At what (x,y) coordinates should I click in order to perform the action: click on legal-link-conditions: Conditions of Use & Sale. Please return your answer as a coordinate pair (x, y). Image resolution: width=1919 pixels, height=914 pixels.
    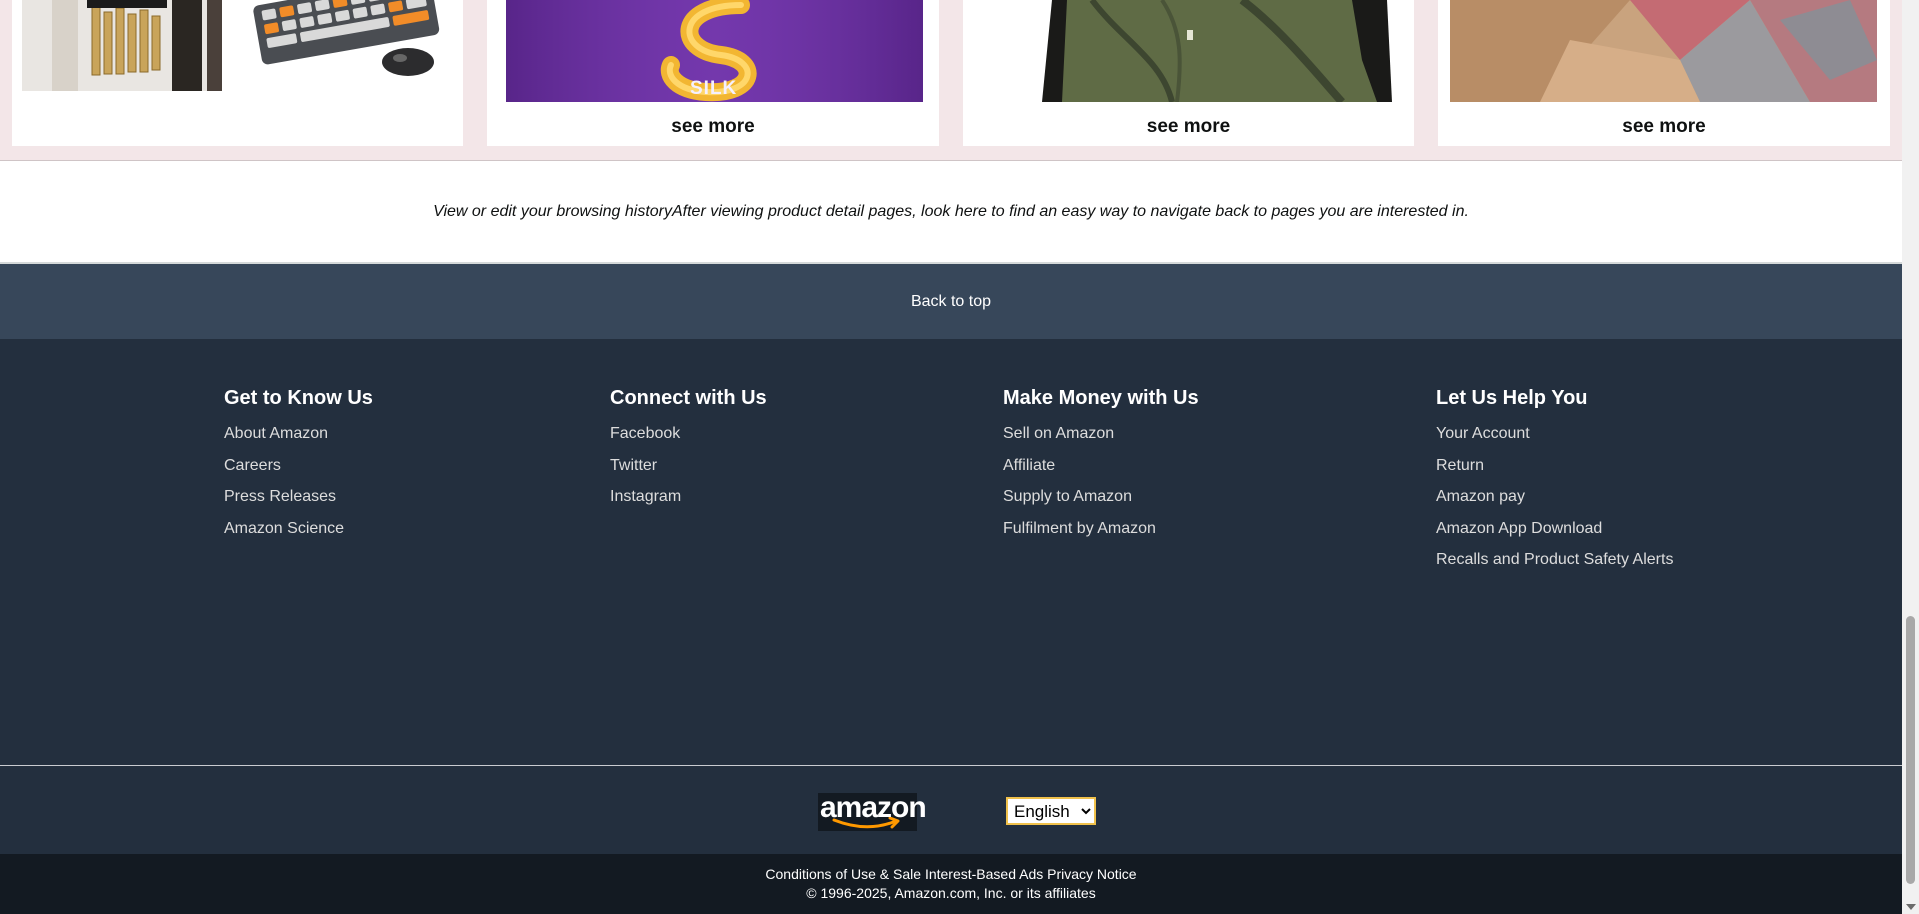
    Looking at the image, I should click on (843, 874).